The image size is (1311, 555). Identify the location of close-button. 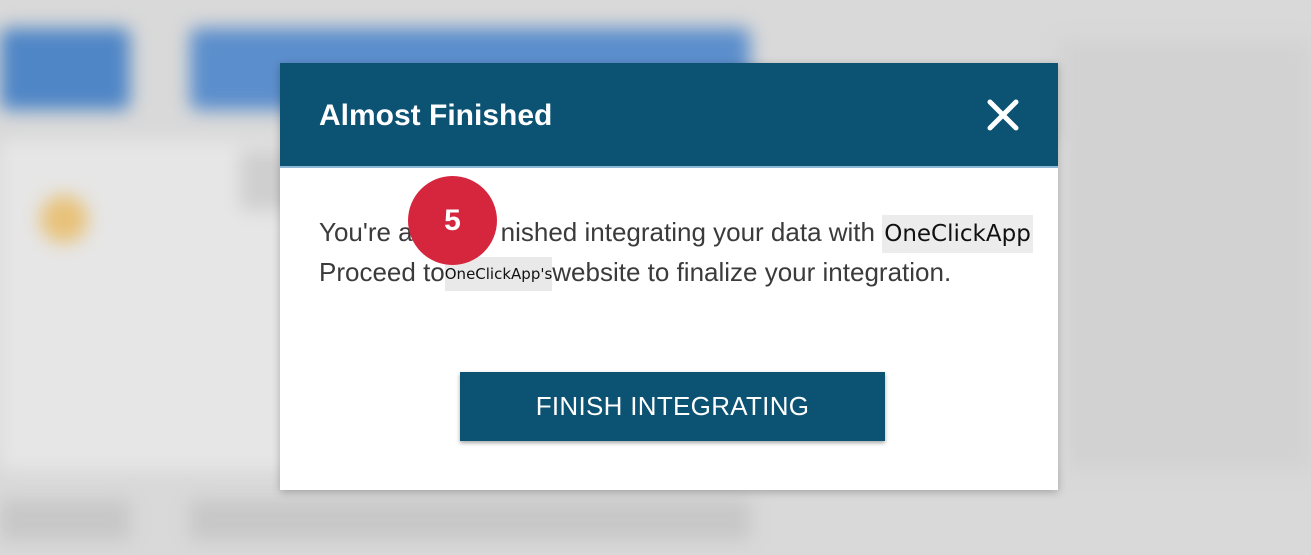
(1003, 115).